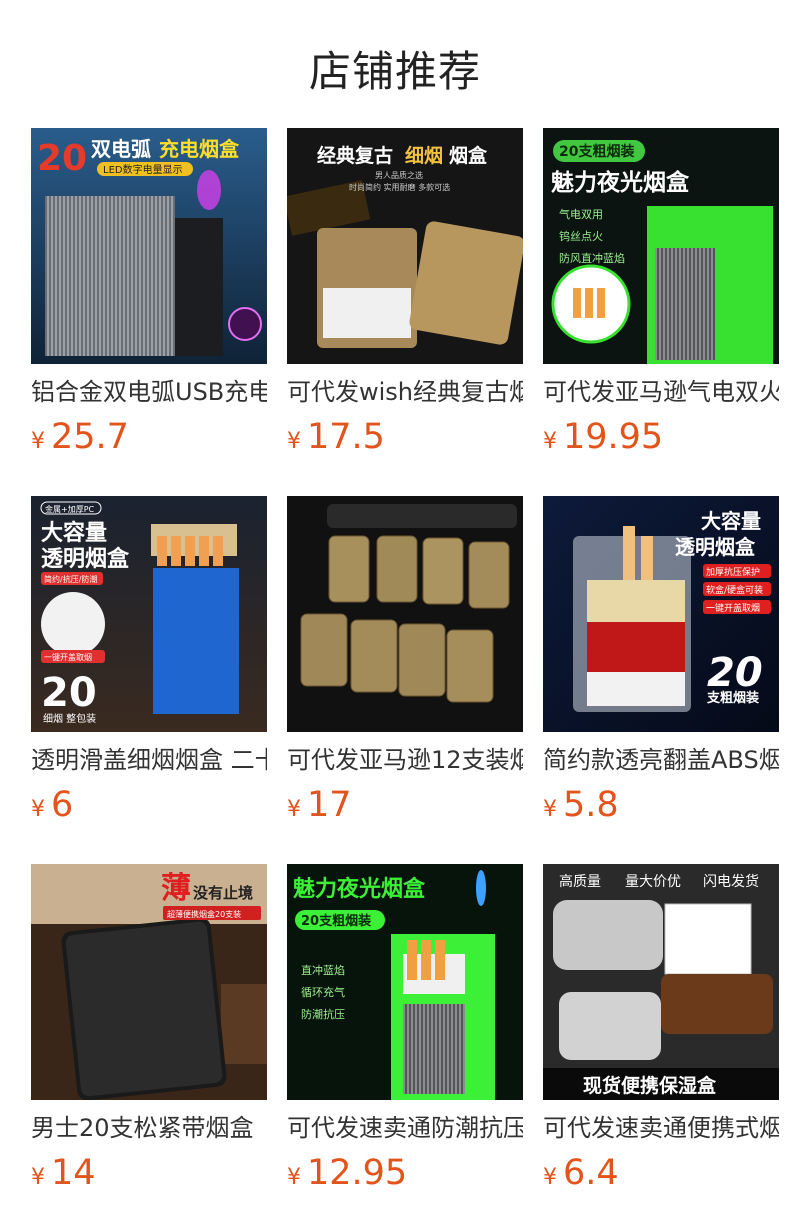  I want to click on product-image: 20 双电弧 充电烟盒 LED数字电量显示, so click(149, 246).